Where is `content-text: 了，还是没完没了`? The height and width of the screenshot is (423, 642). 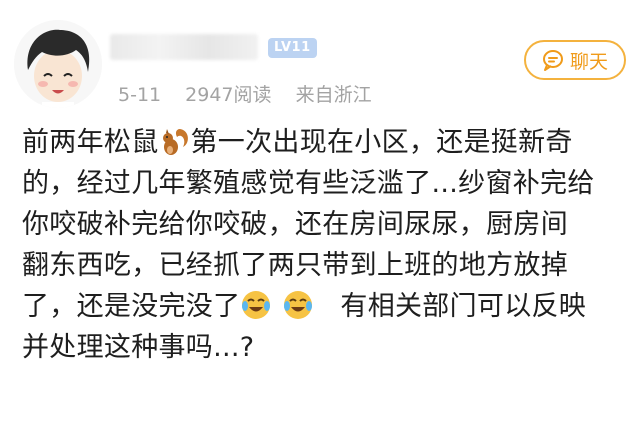 content-text: 了，还是没完没了 is located at coordinates (131, 306).